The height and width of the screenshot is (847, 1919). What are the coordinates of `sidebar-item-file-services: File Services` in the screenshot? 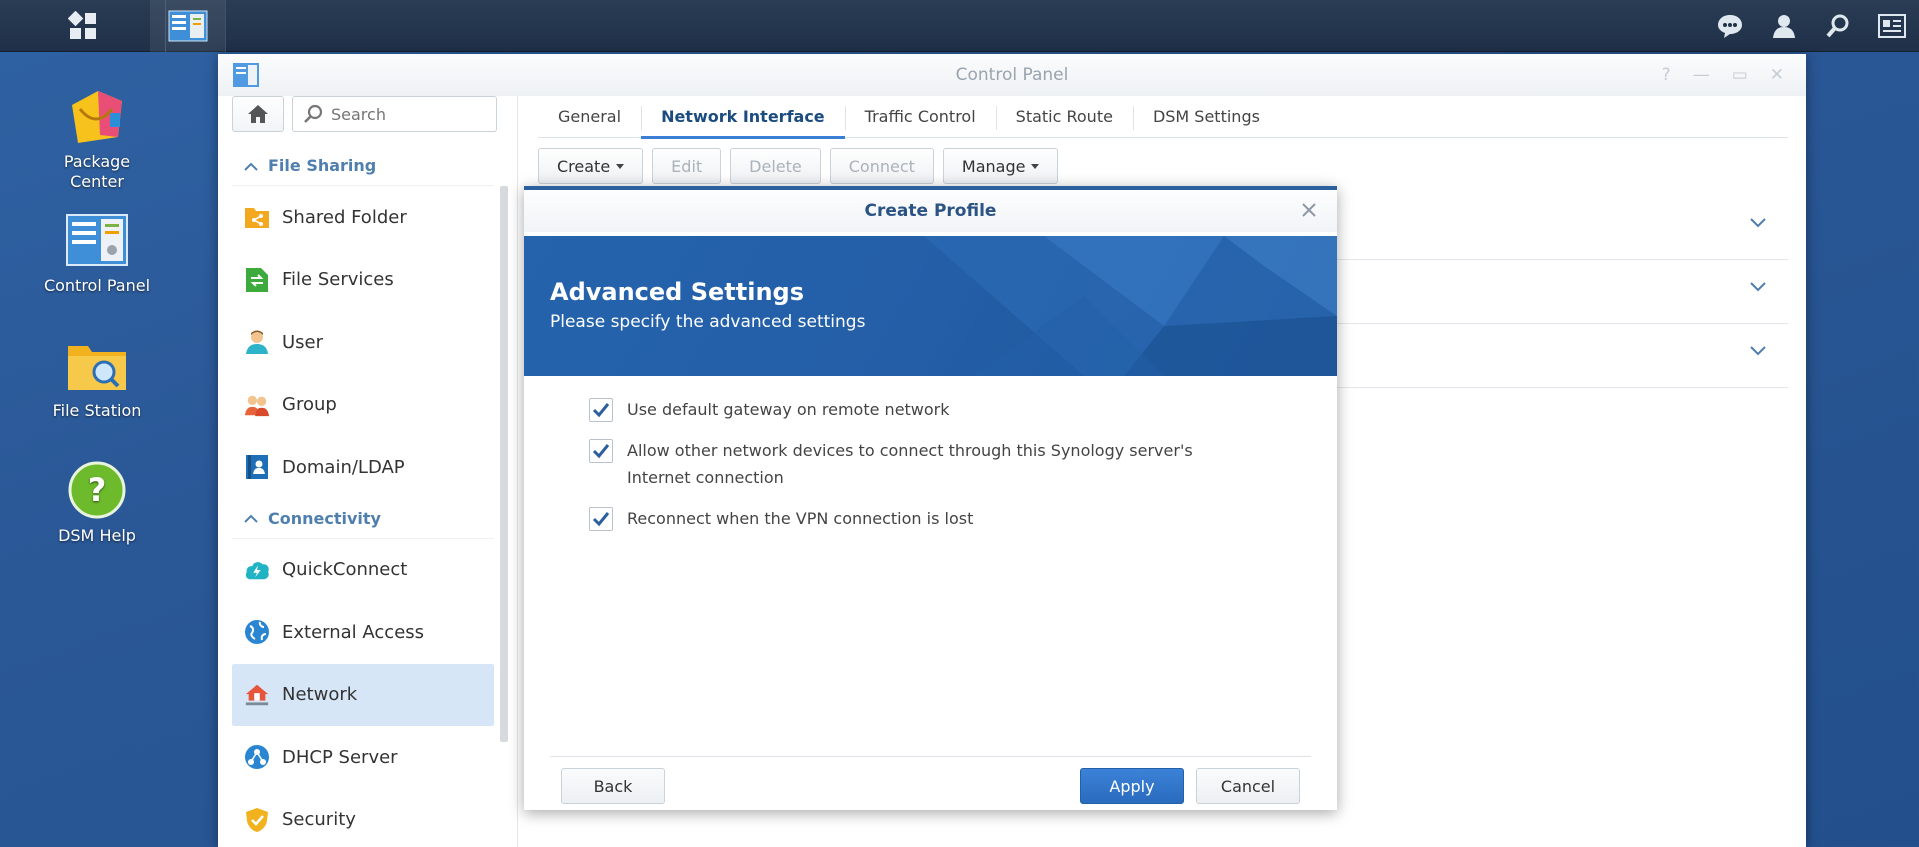 It's located at (363, 280).